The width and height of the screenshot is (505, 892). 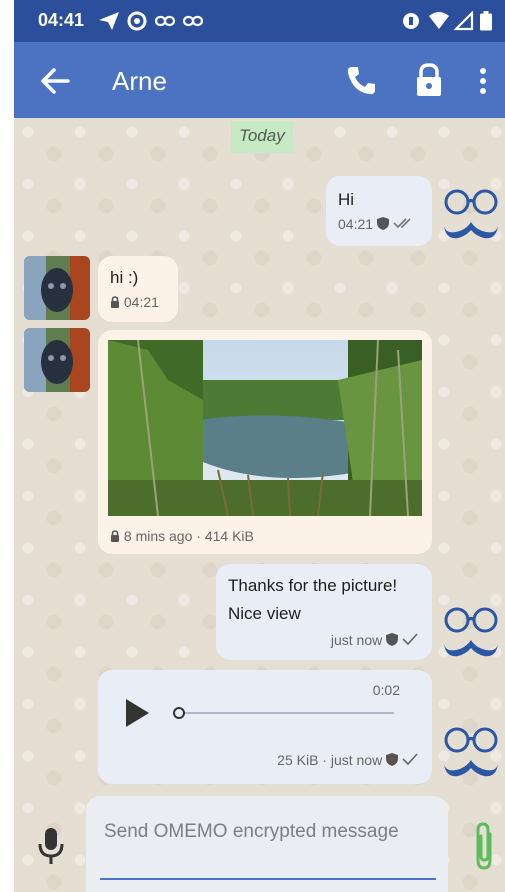 I want to click on message-time: 8 mins ago · 414 KiB, so click(x=188, y=536).